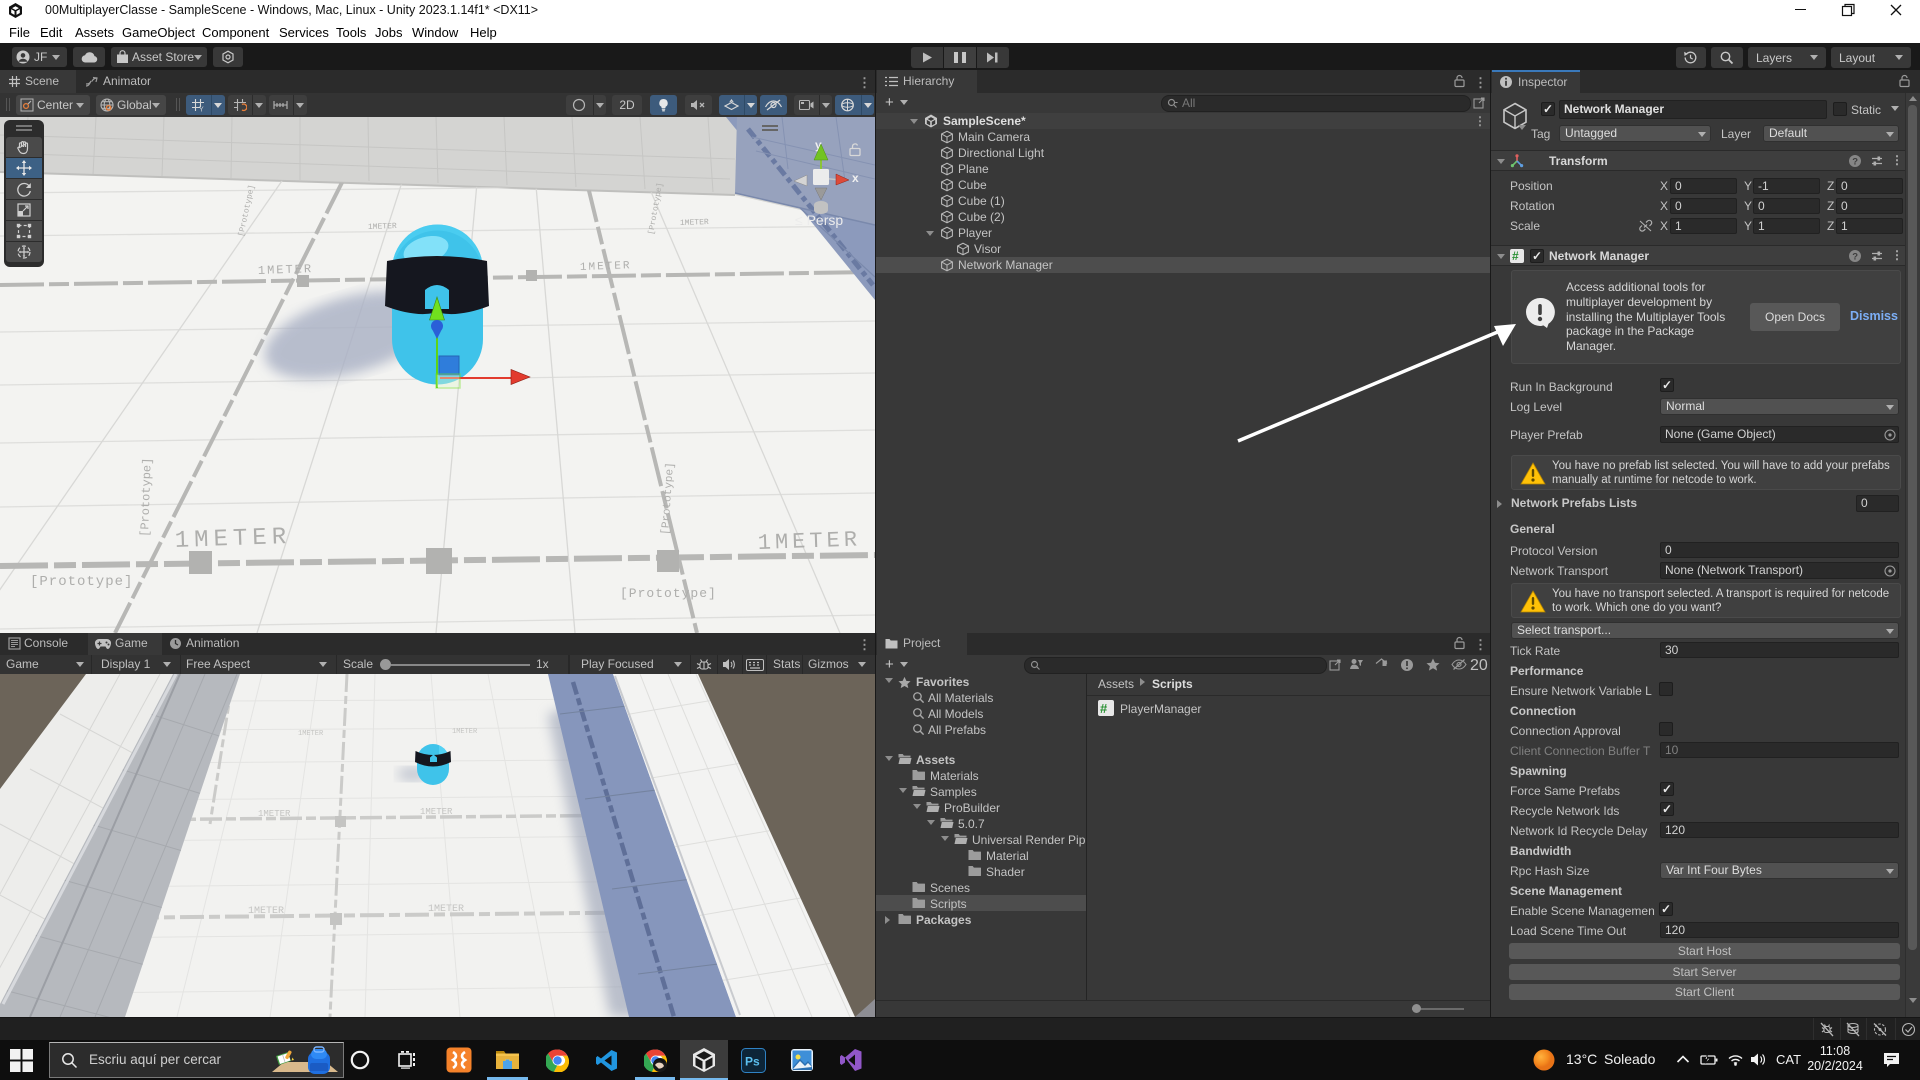 This screenshot has width=1920, height=1080. What do you see at coordinates (855, 178) in the screenshot?
I see `svg-text: x` at bounding box center [855, 178].